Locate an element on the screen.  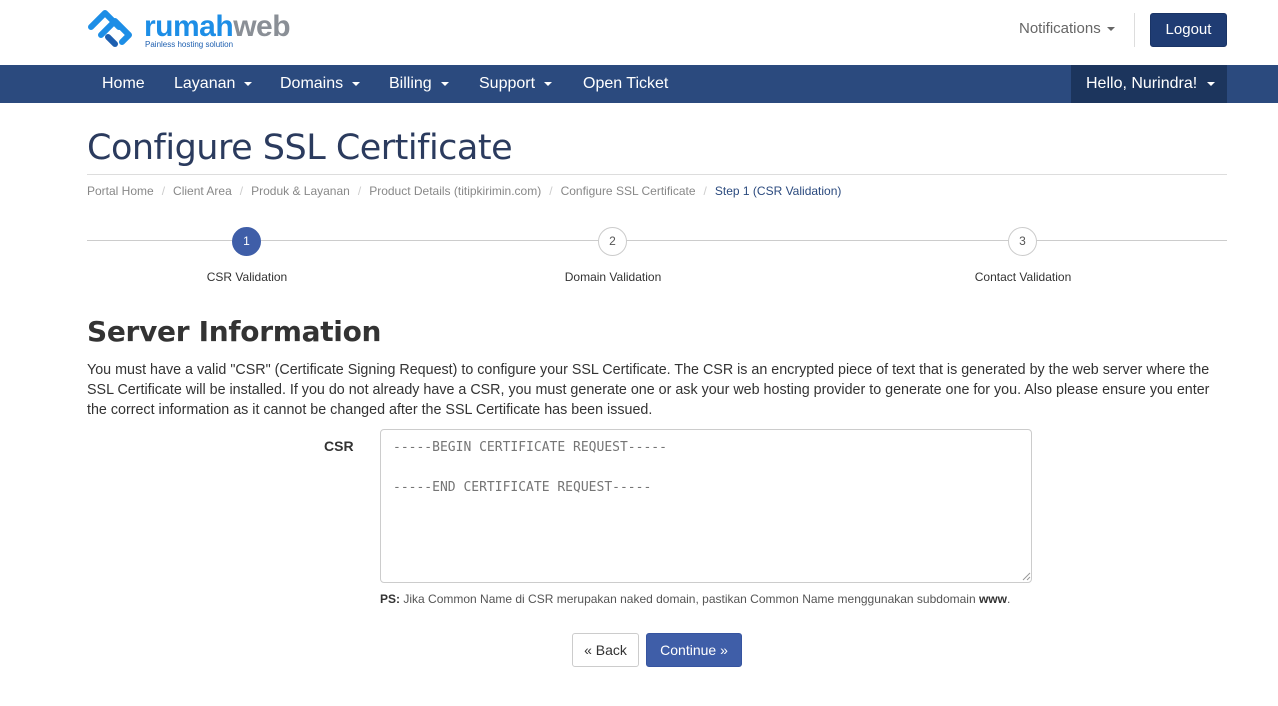
step-indicator-1: 1 is located at coordinates (246, 241).